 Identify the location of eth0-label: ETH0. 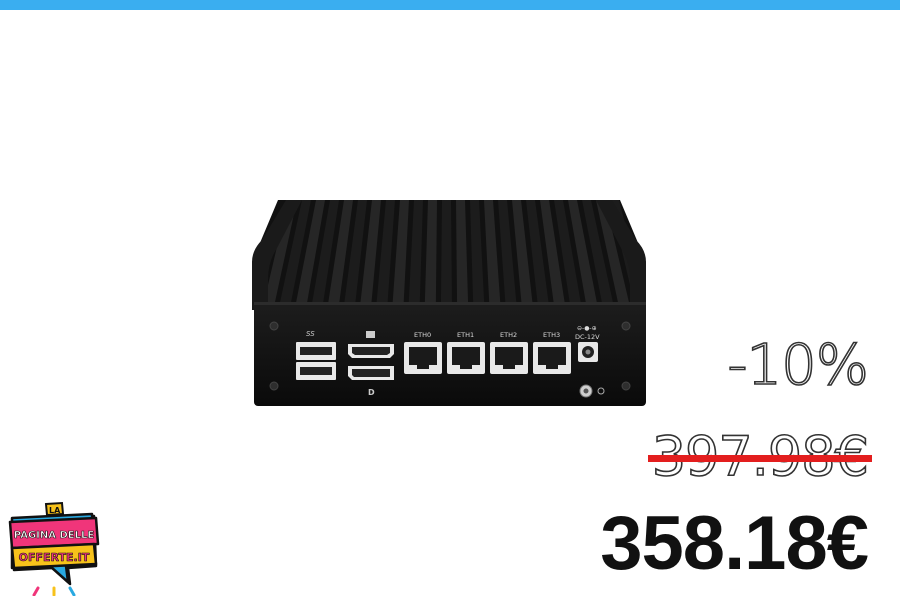
(422, 335).